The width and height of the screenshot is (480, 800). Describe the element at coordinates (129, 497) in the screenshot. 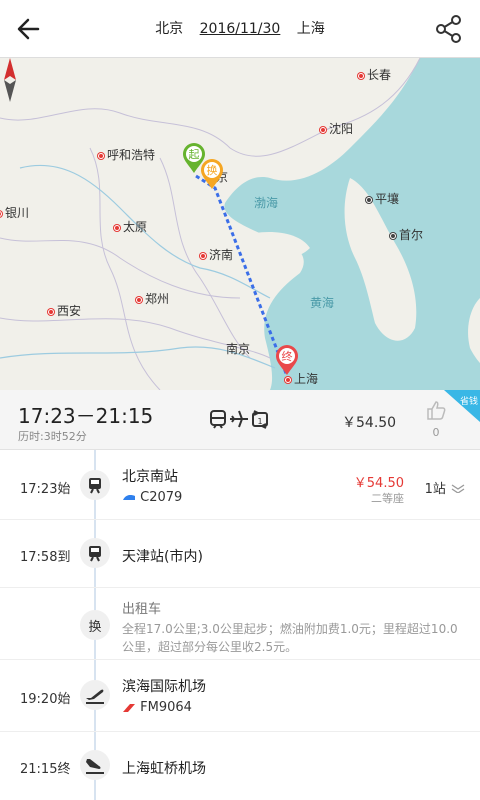

I see `high-speed-train-icon` at that location.